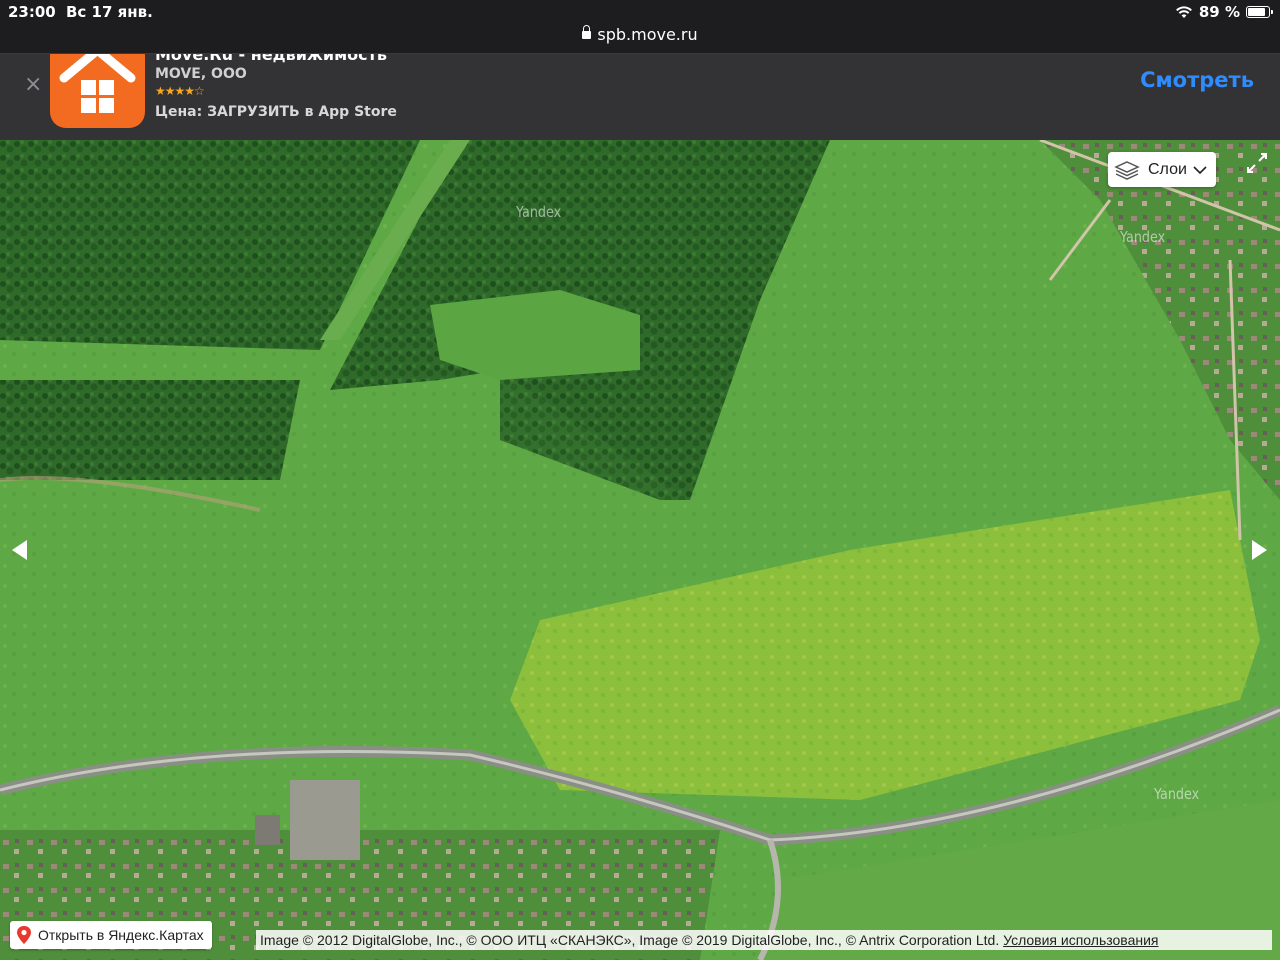 This screenshot has width=1280, height=960. I want to click on arrow-left-icon, so click(19, 550).